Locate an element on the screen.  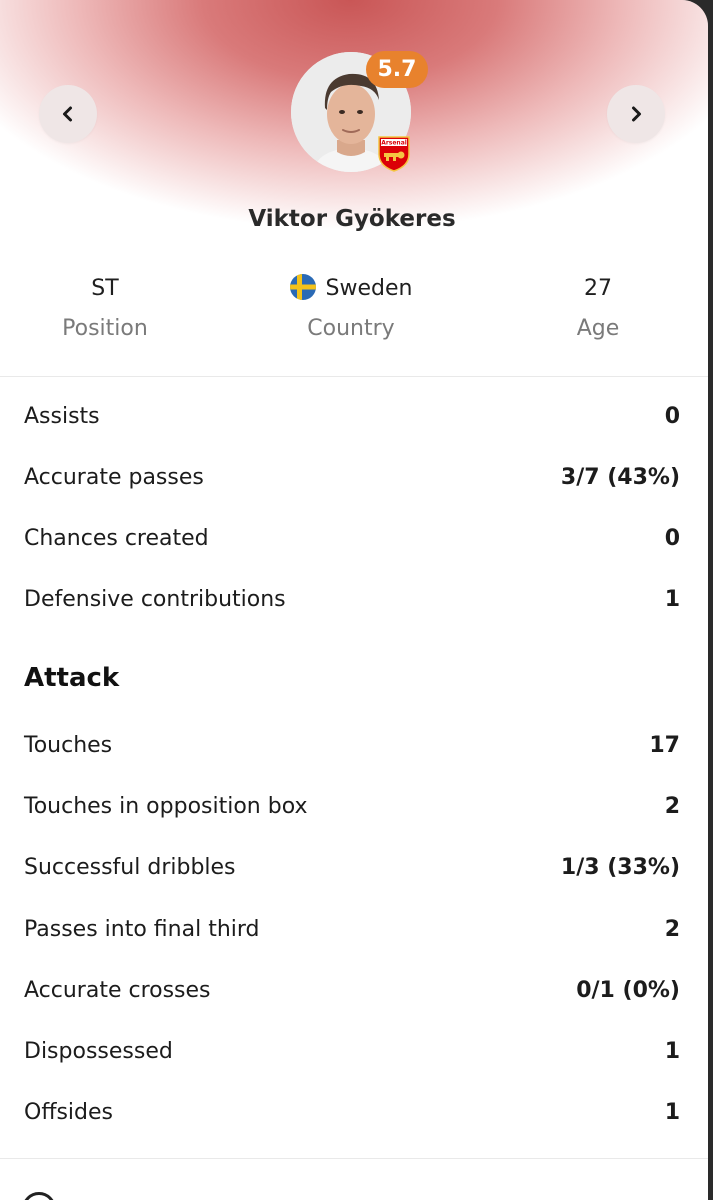
stat-row-successful-dribbles: Successful dribbles 1/3 (33%) is located at coordinates (352, 867).